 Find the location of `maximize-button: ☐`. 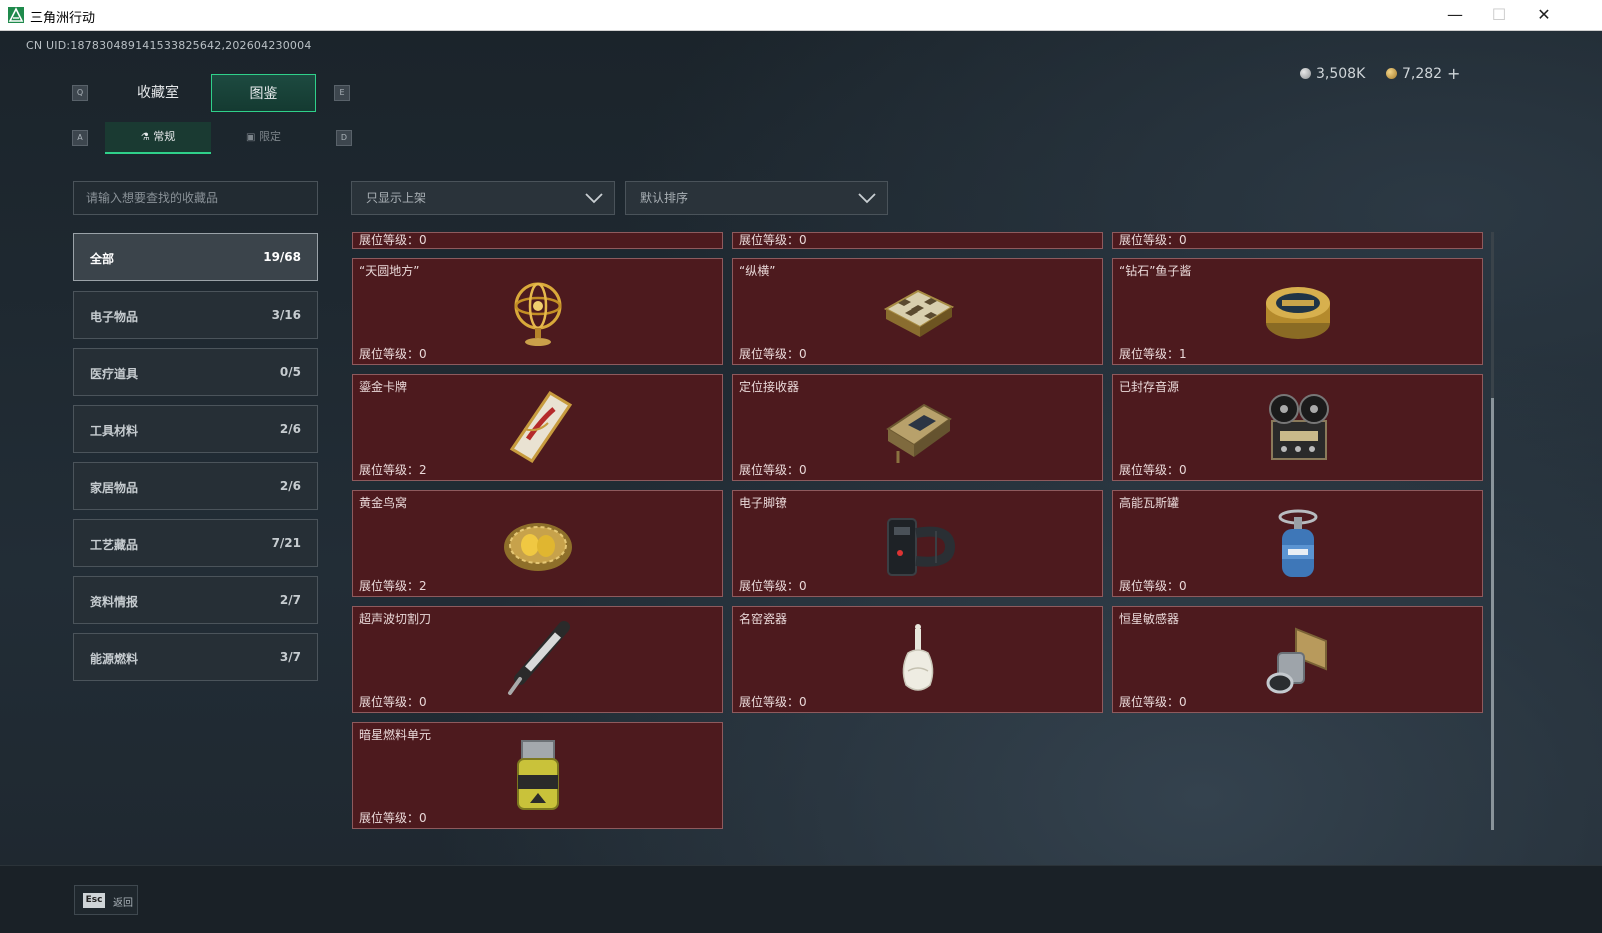

maximize-button: ☐ is located at coordinates (1499, 15).